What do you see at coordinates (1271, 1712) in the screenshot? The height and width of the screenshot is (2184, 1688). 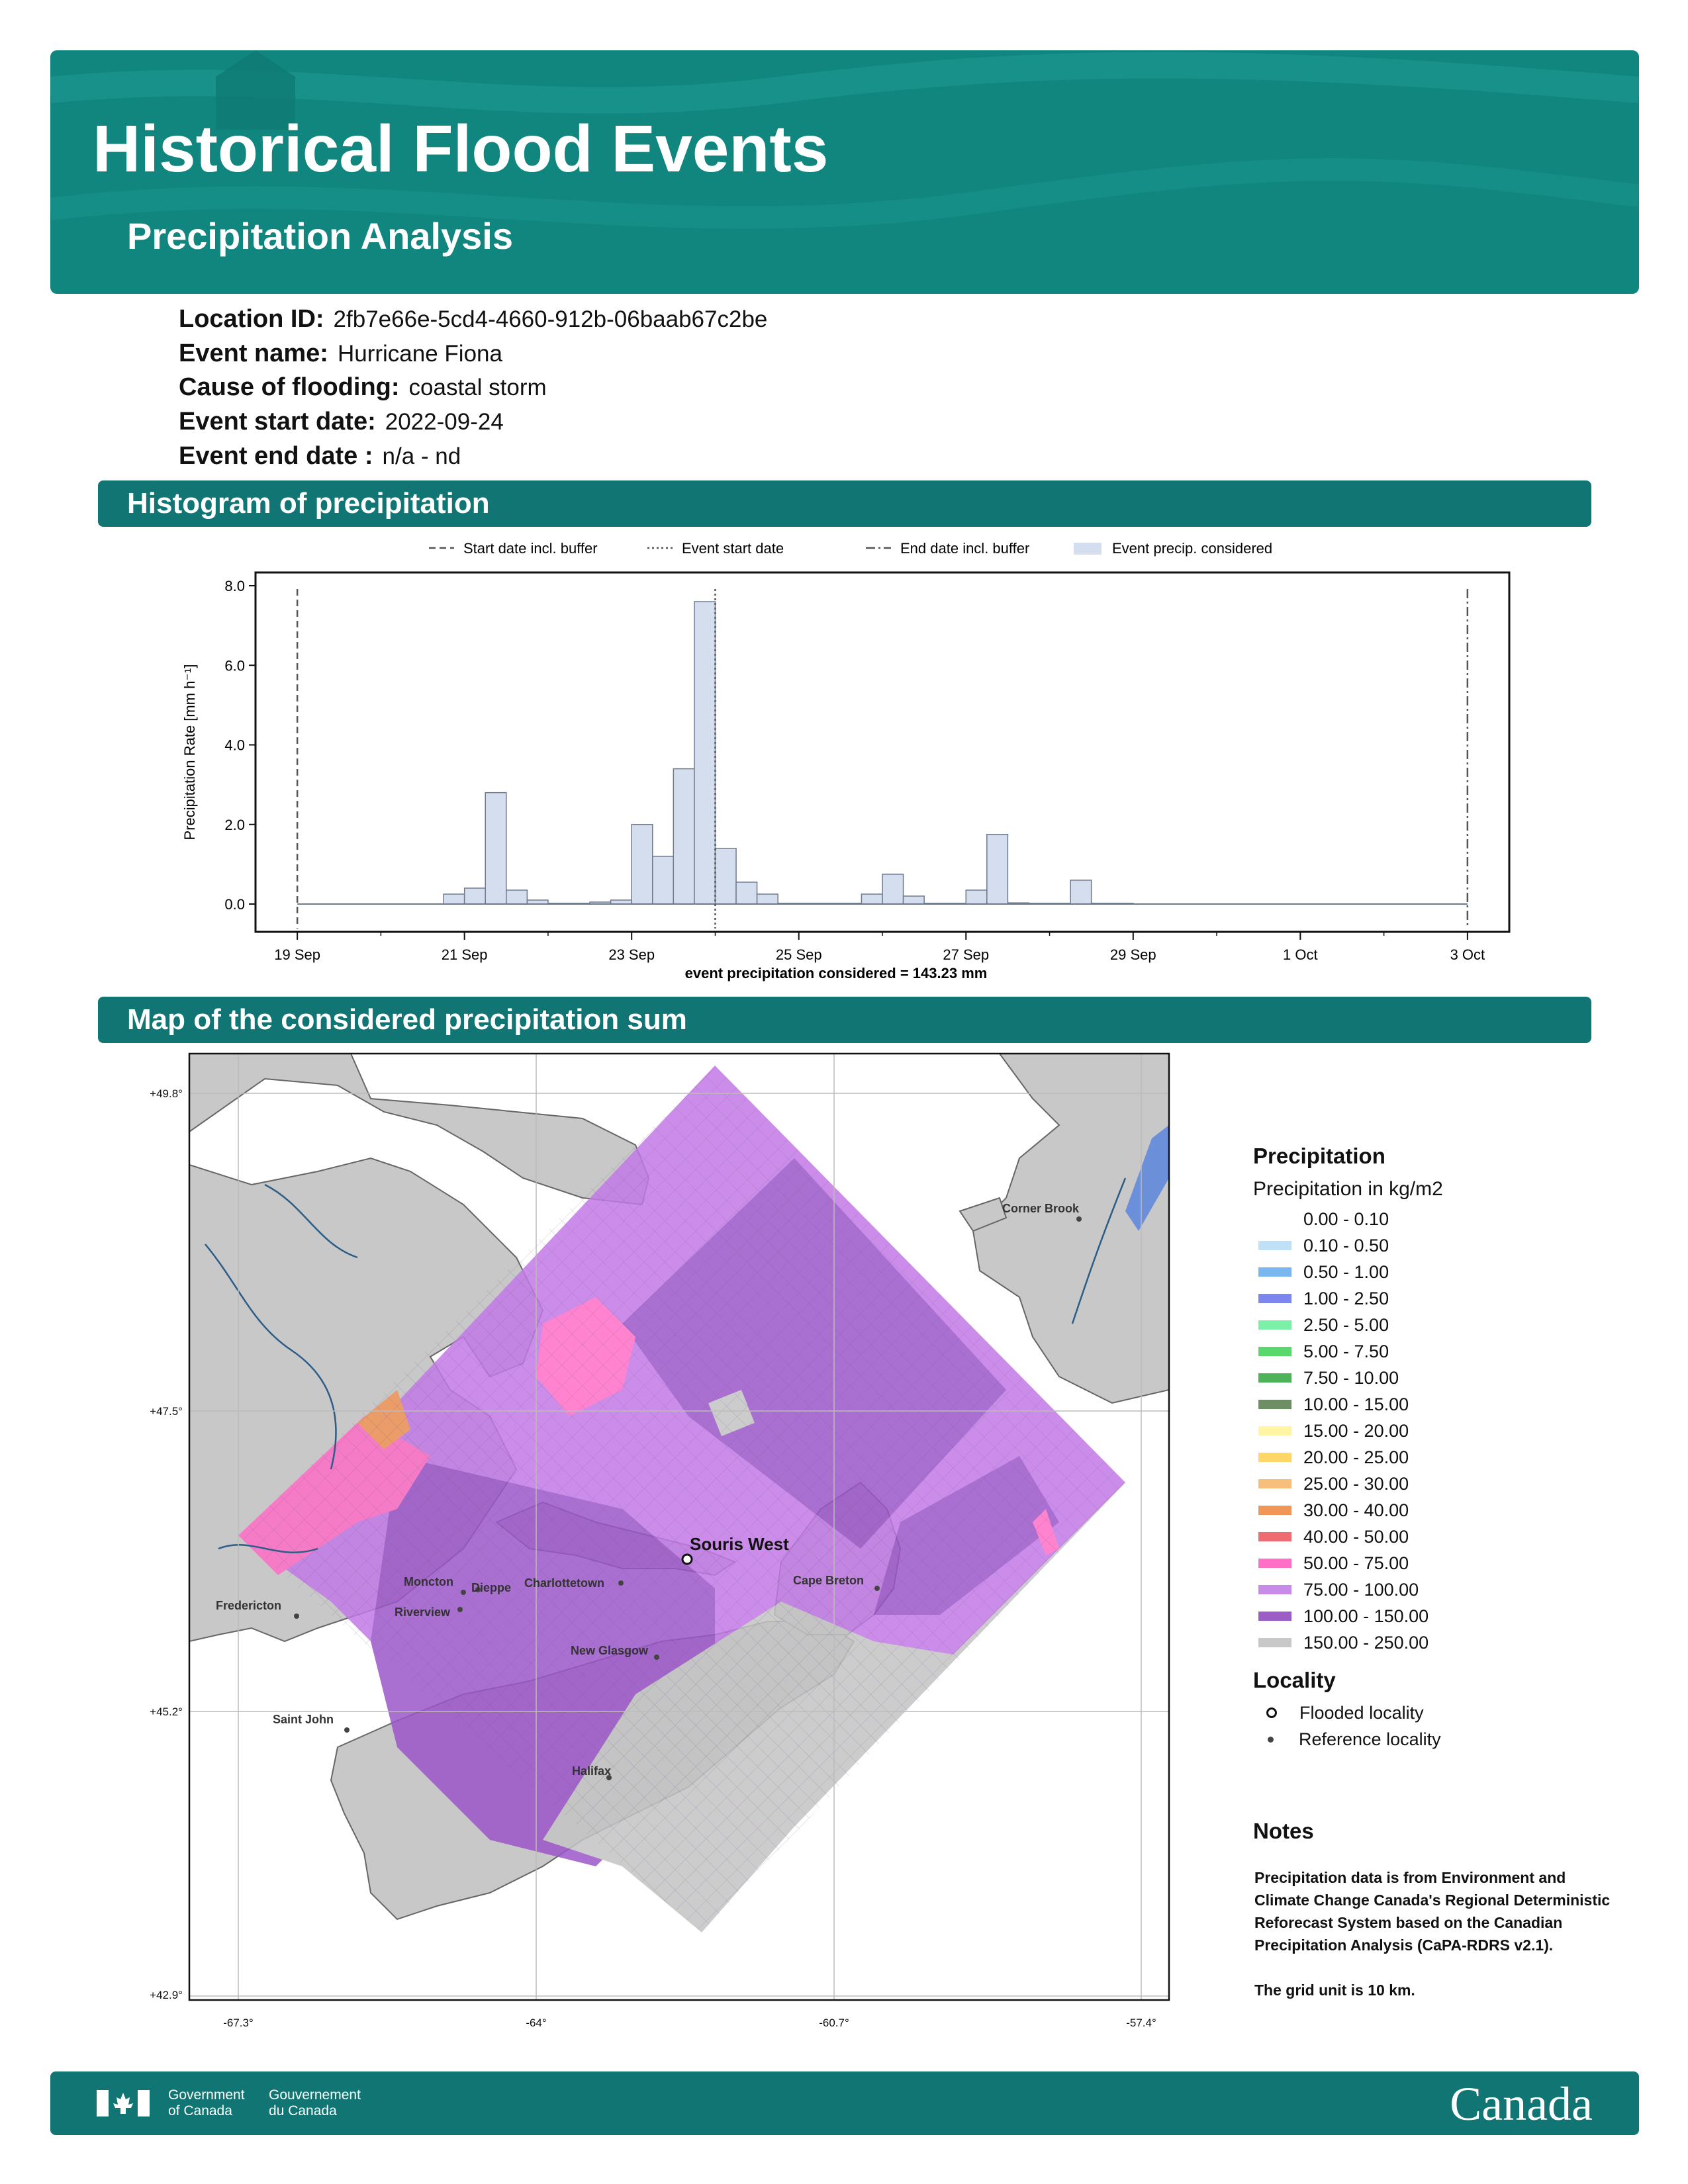 I see `flooded-locality-icon` at bounding box center [1271, 1712].